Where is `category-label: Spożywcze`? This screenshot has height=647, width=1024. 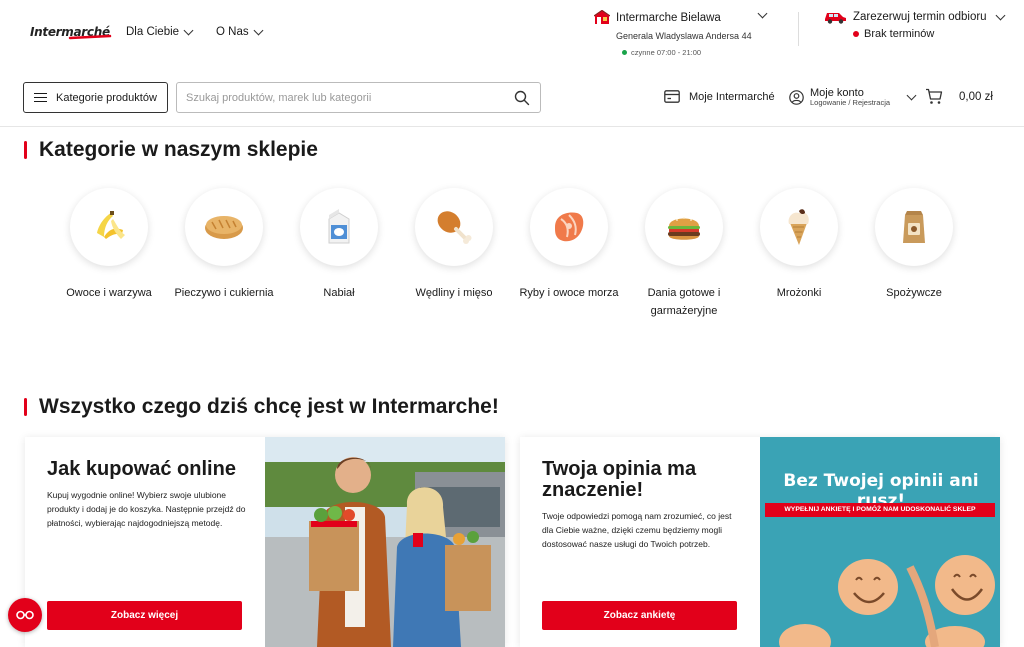 category-label: Spożywcze is located at coordinates (914, 293).